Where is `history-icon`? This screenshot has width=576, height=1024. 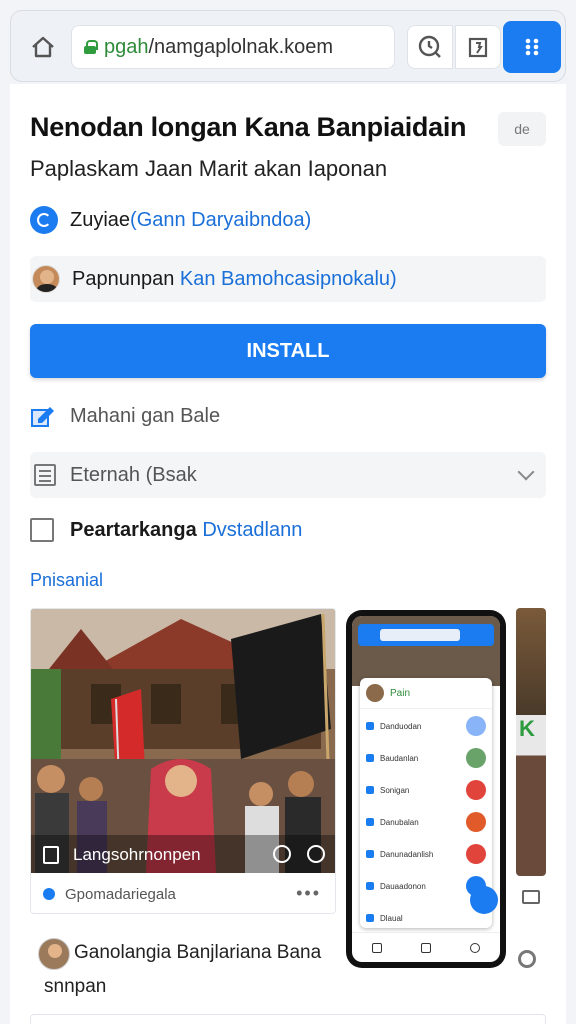 history-icon is located at coordinates (430, 47).